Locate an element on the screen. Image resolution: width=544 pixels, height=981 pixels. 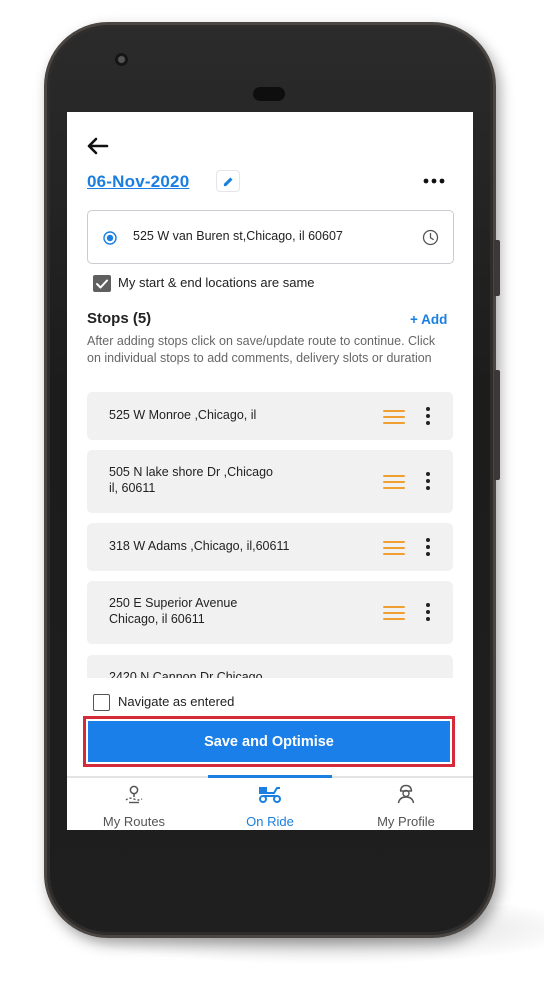
stop-card: 505 N lake shore Dr ,Chicago il, 60611 is located at coordinates (270, 481).